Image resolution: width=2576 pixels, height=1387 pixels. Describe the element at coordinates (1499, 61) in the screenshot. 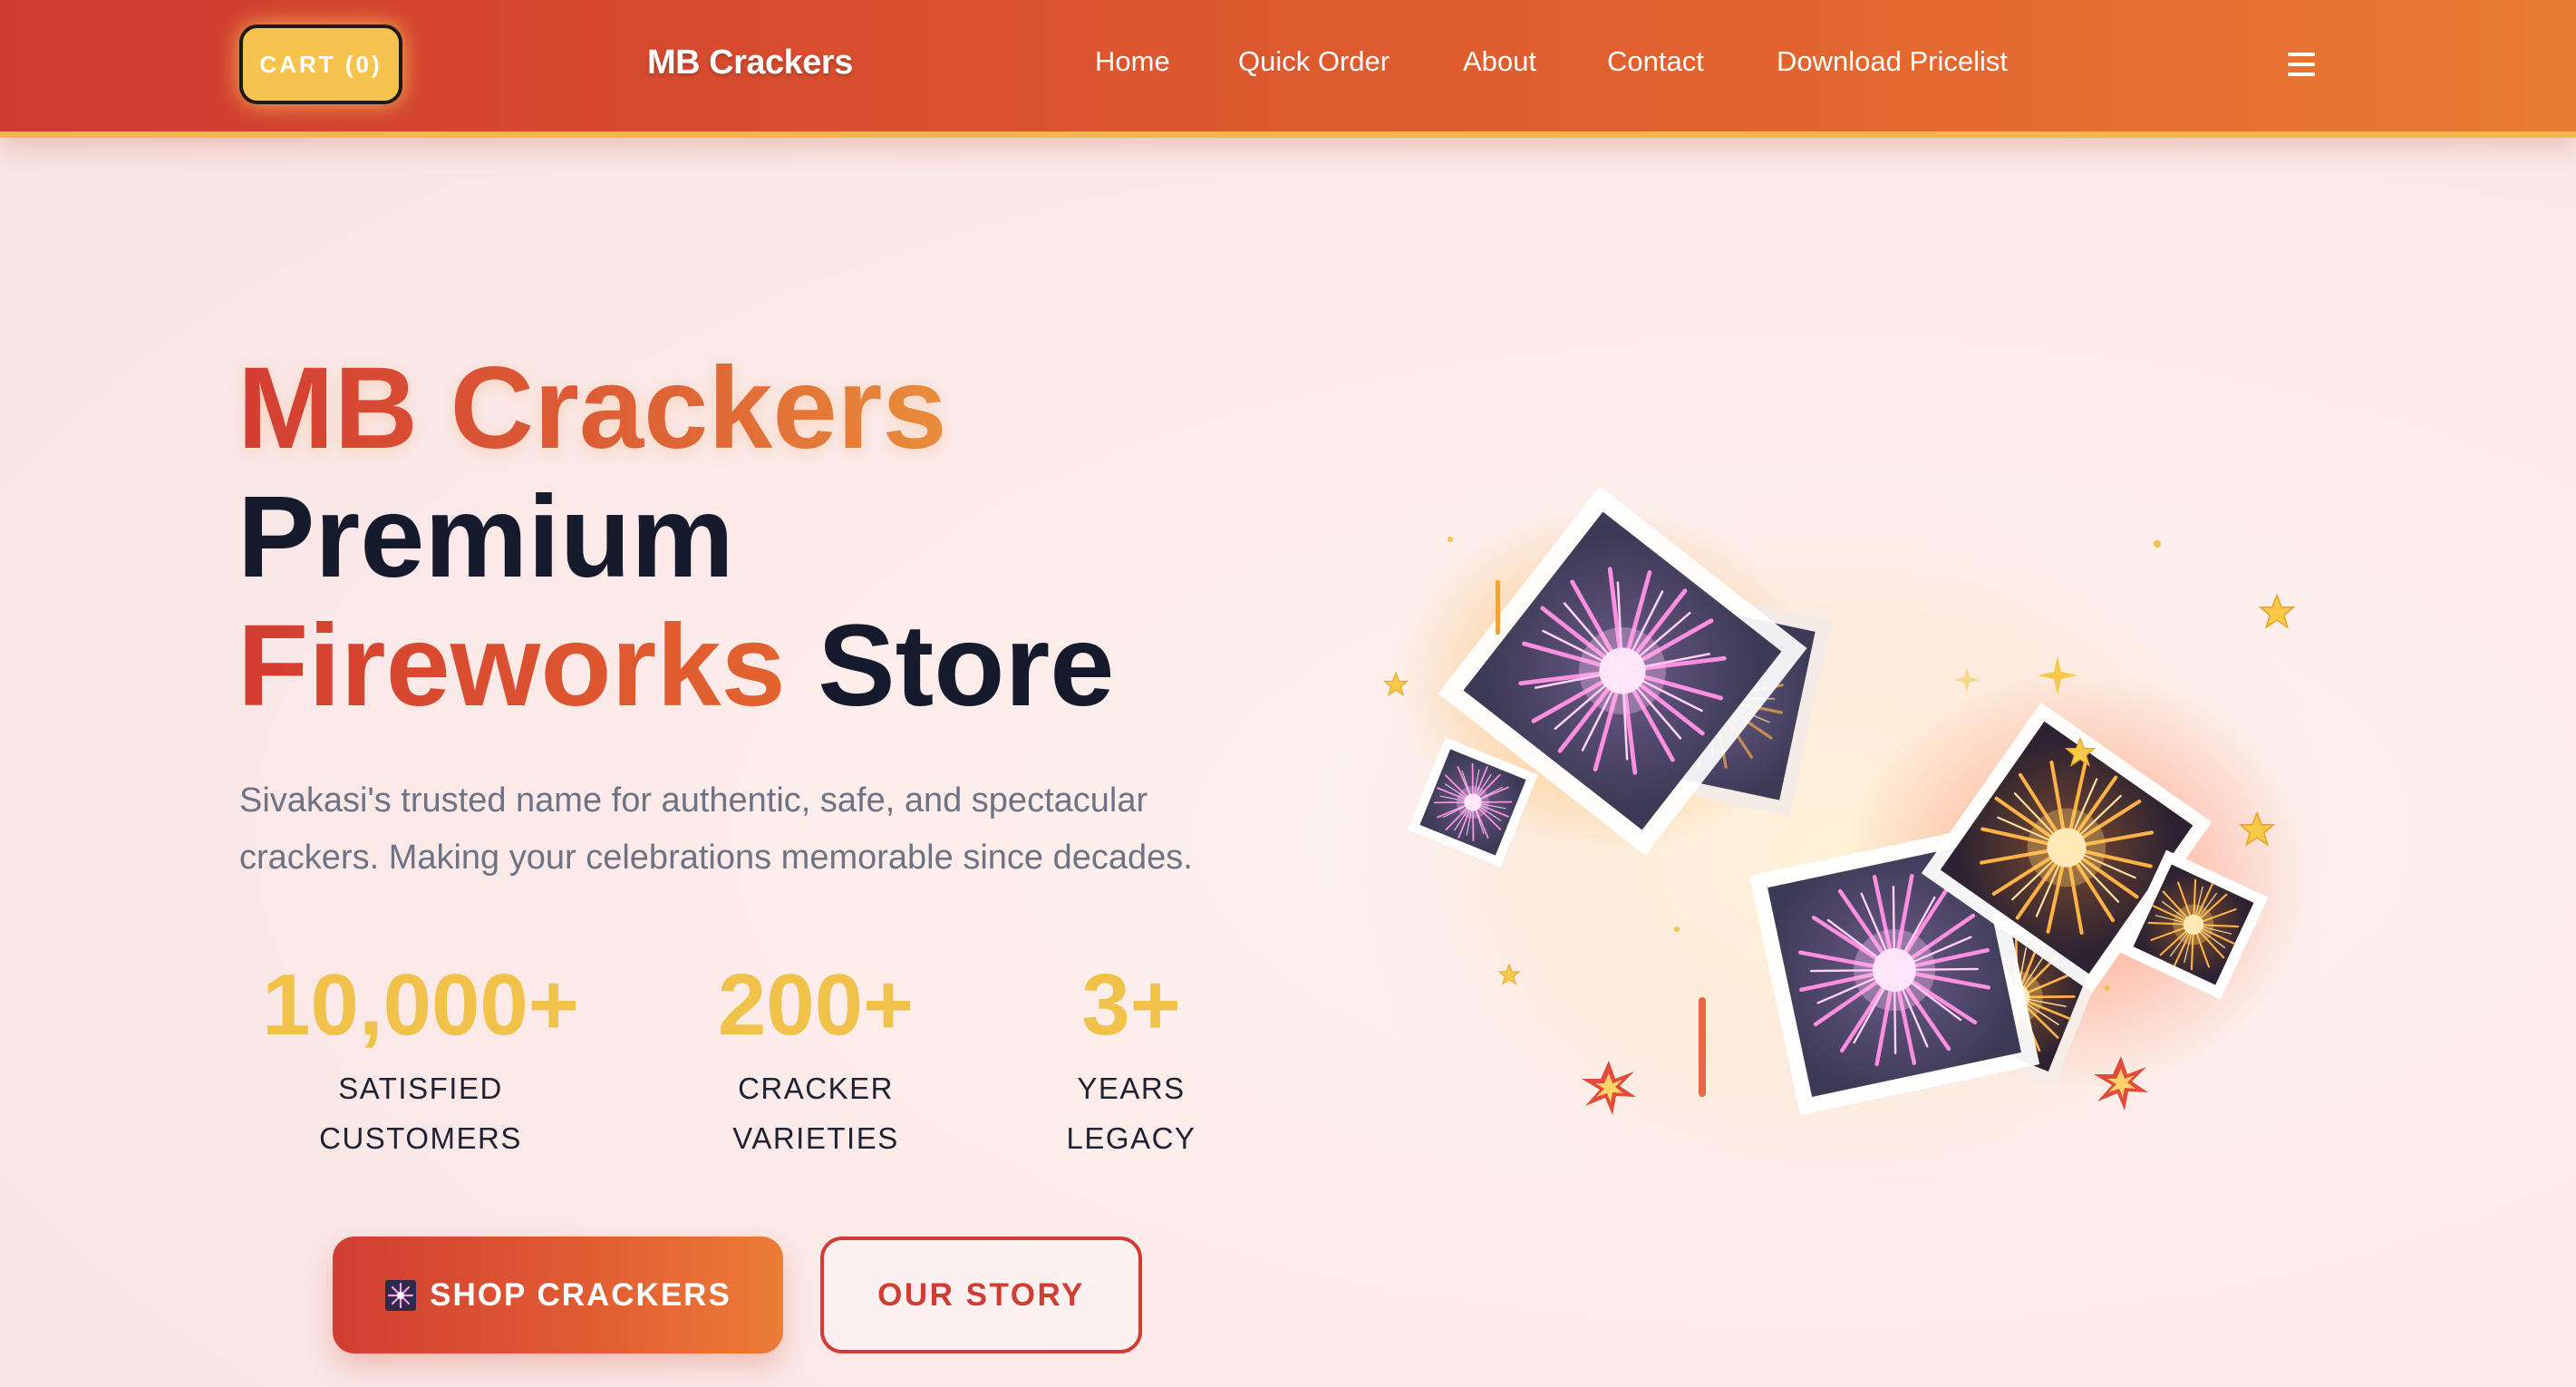

I see `nav-link-about: About` at that location.